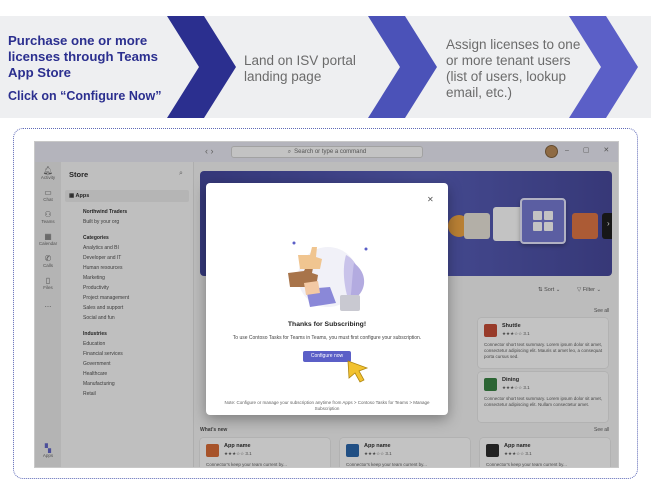 Image resolution: width=651 pixels, height=488 pixels. I want to click on close-icon: ✕, so click(430, 199).